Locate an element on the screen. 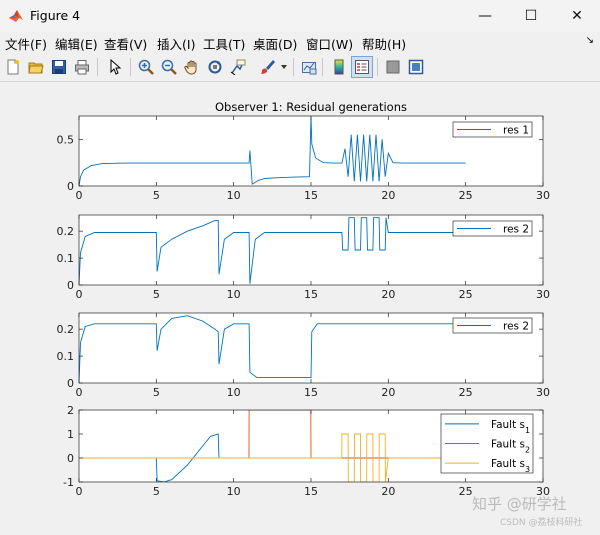 This screenshot has width=600, height=535. new-figure-icon is located at coordinates (13, 67).